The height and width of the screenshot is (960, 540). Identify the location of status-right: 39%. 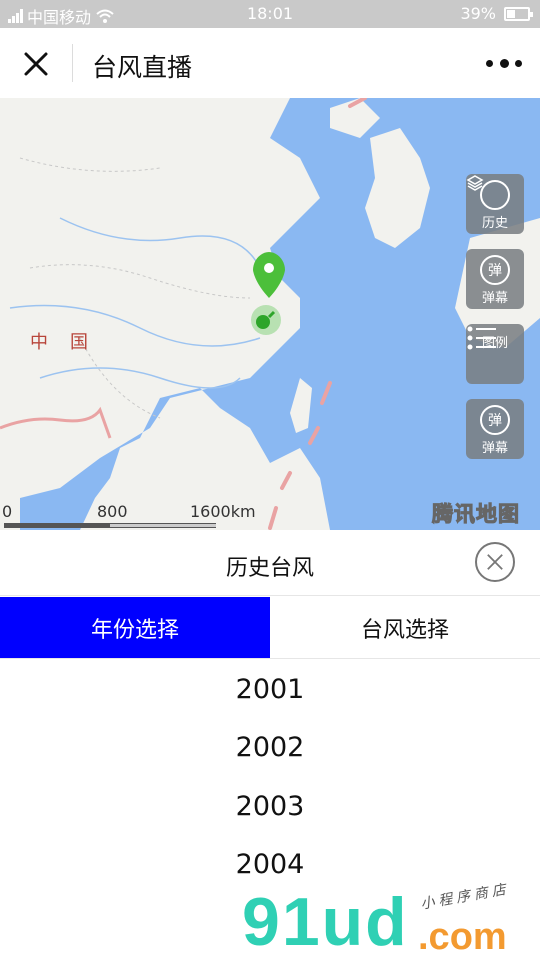
(496, 13).